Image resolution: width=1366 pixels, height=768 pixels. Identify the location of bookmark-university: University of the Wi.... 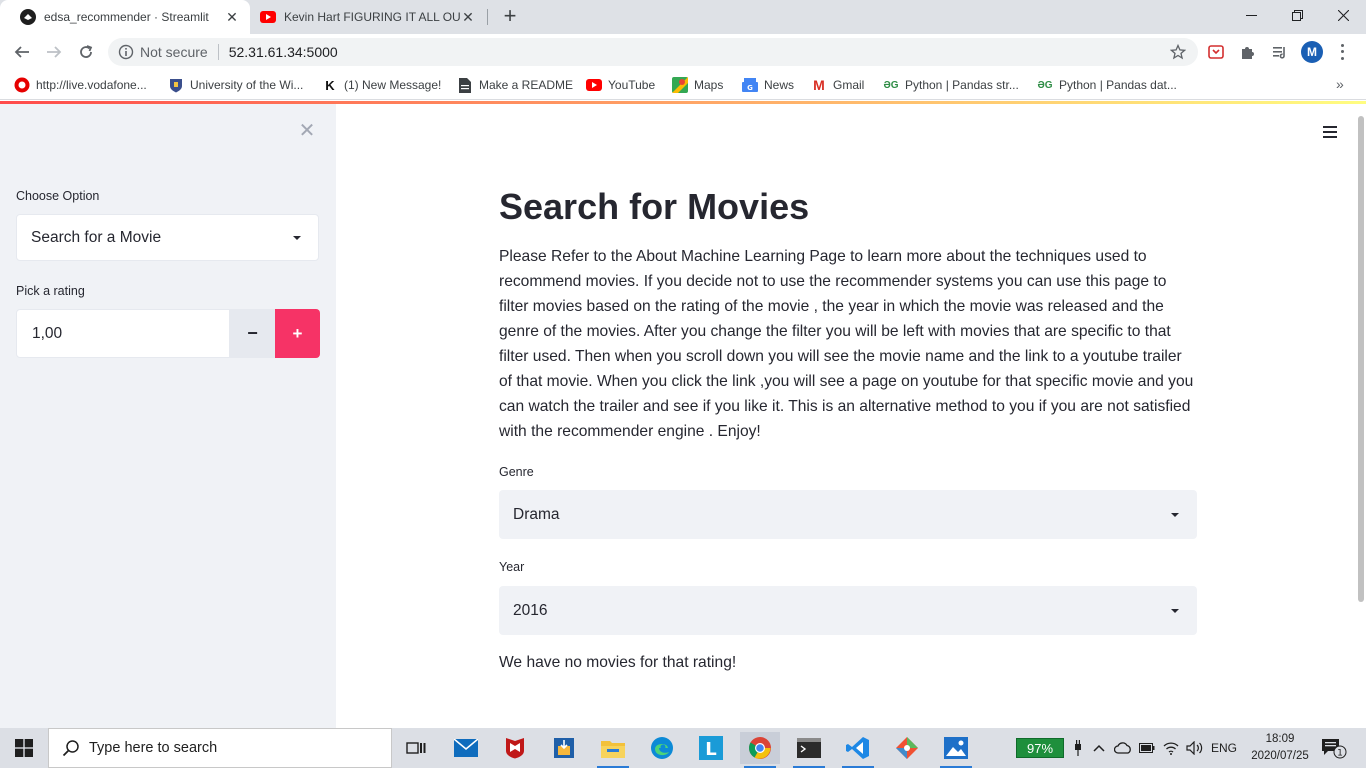
(235, 85).